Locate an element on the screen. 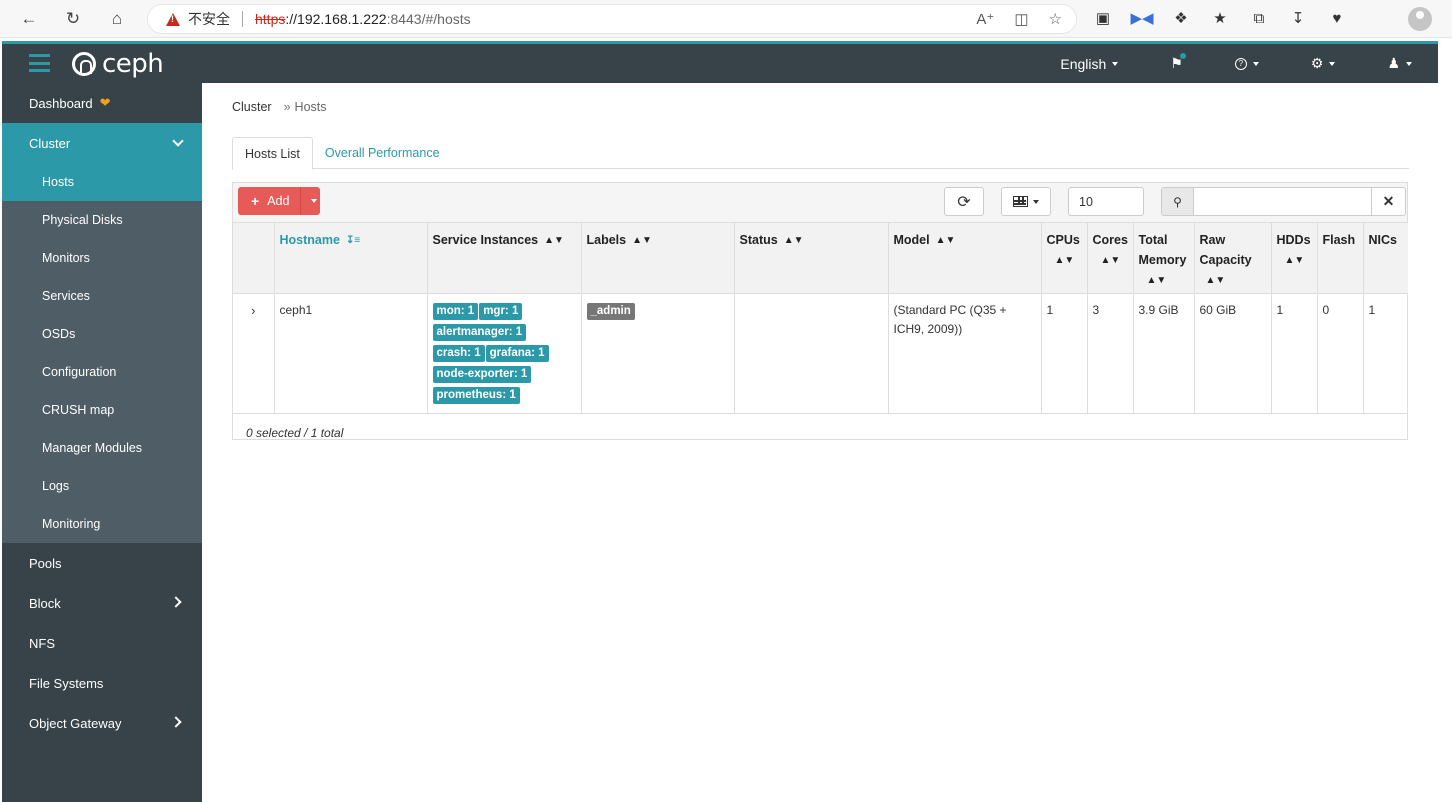 This screenshot has width=1452, height=802. add-button-label: Add is located at coordinates (278, 201).